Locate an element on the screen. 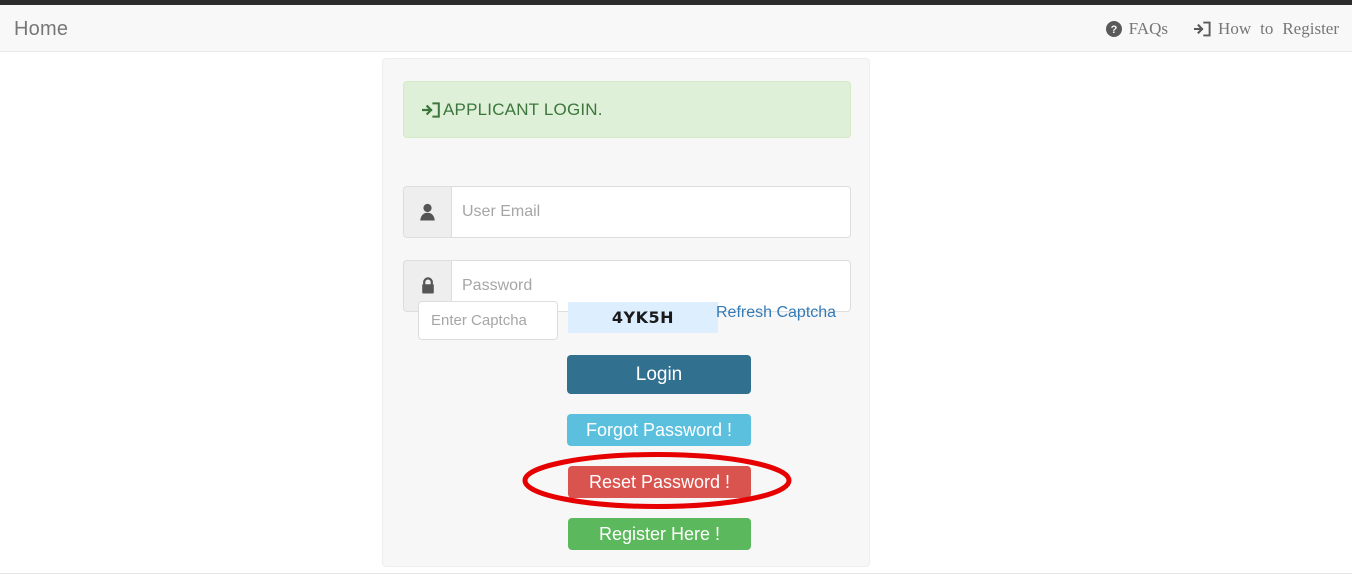  captcha-input is located at coordinates (488, 320).